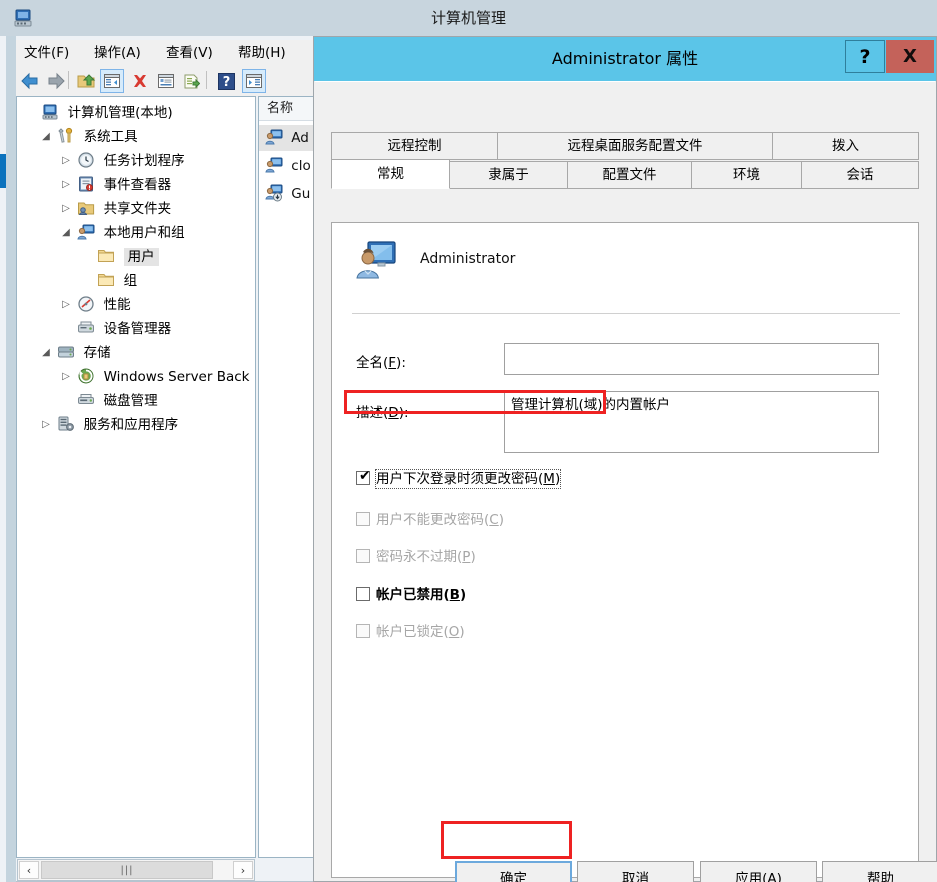 Image resolution: width=937 pixels, height=882 pixels. What do you see at coordinates (625, 59) in the screenshot?
I see `dialog-titlebar: Administrator 属性 ? X` at bounding box center [625, 59].